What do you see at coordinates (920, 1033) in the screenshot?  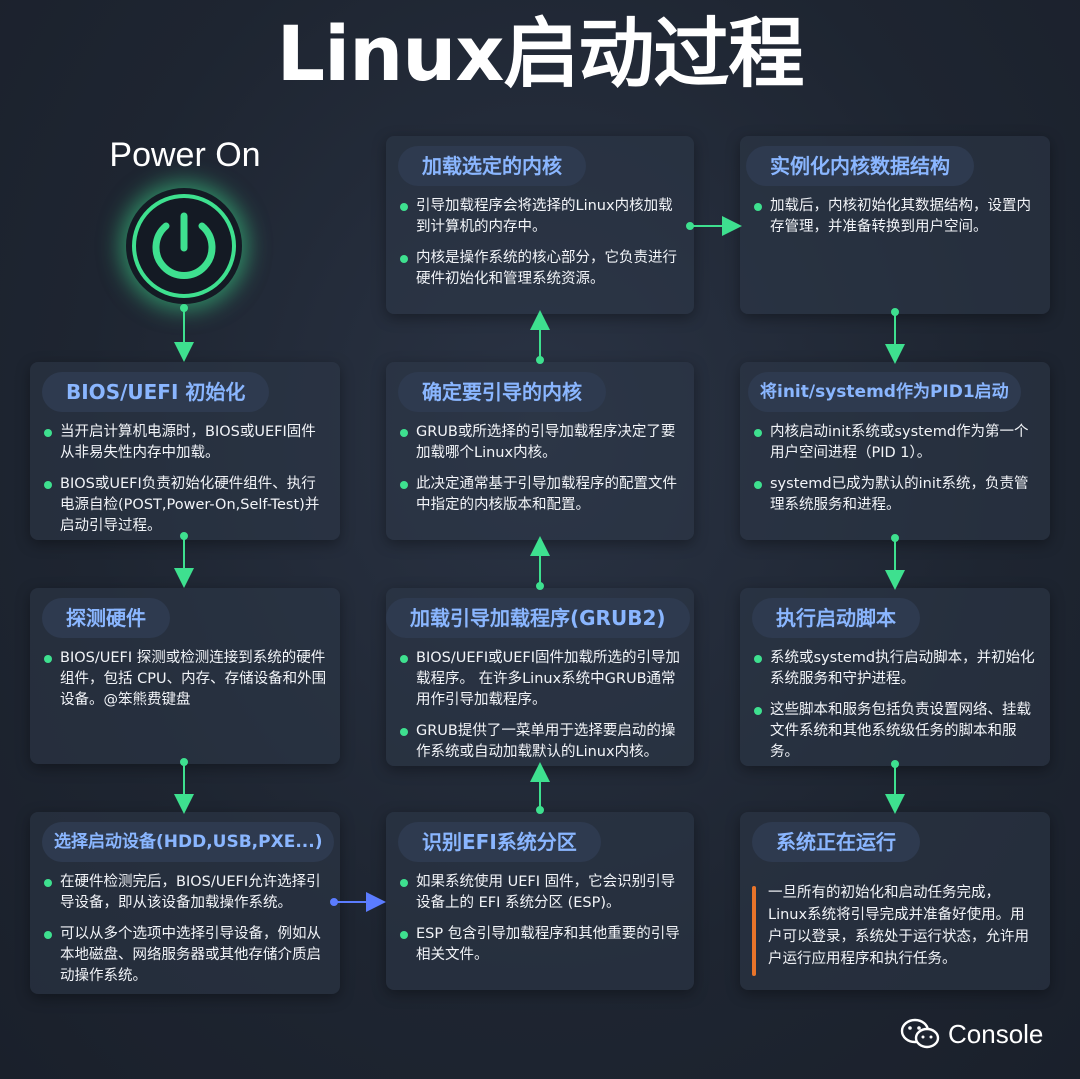 I see `wechat-icon` at bounding box center [920, 1033].